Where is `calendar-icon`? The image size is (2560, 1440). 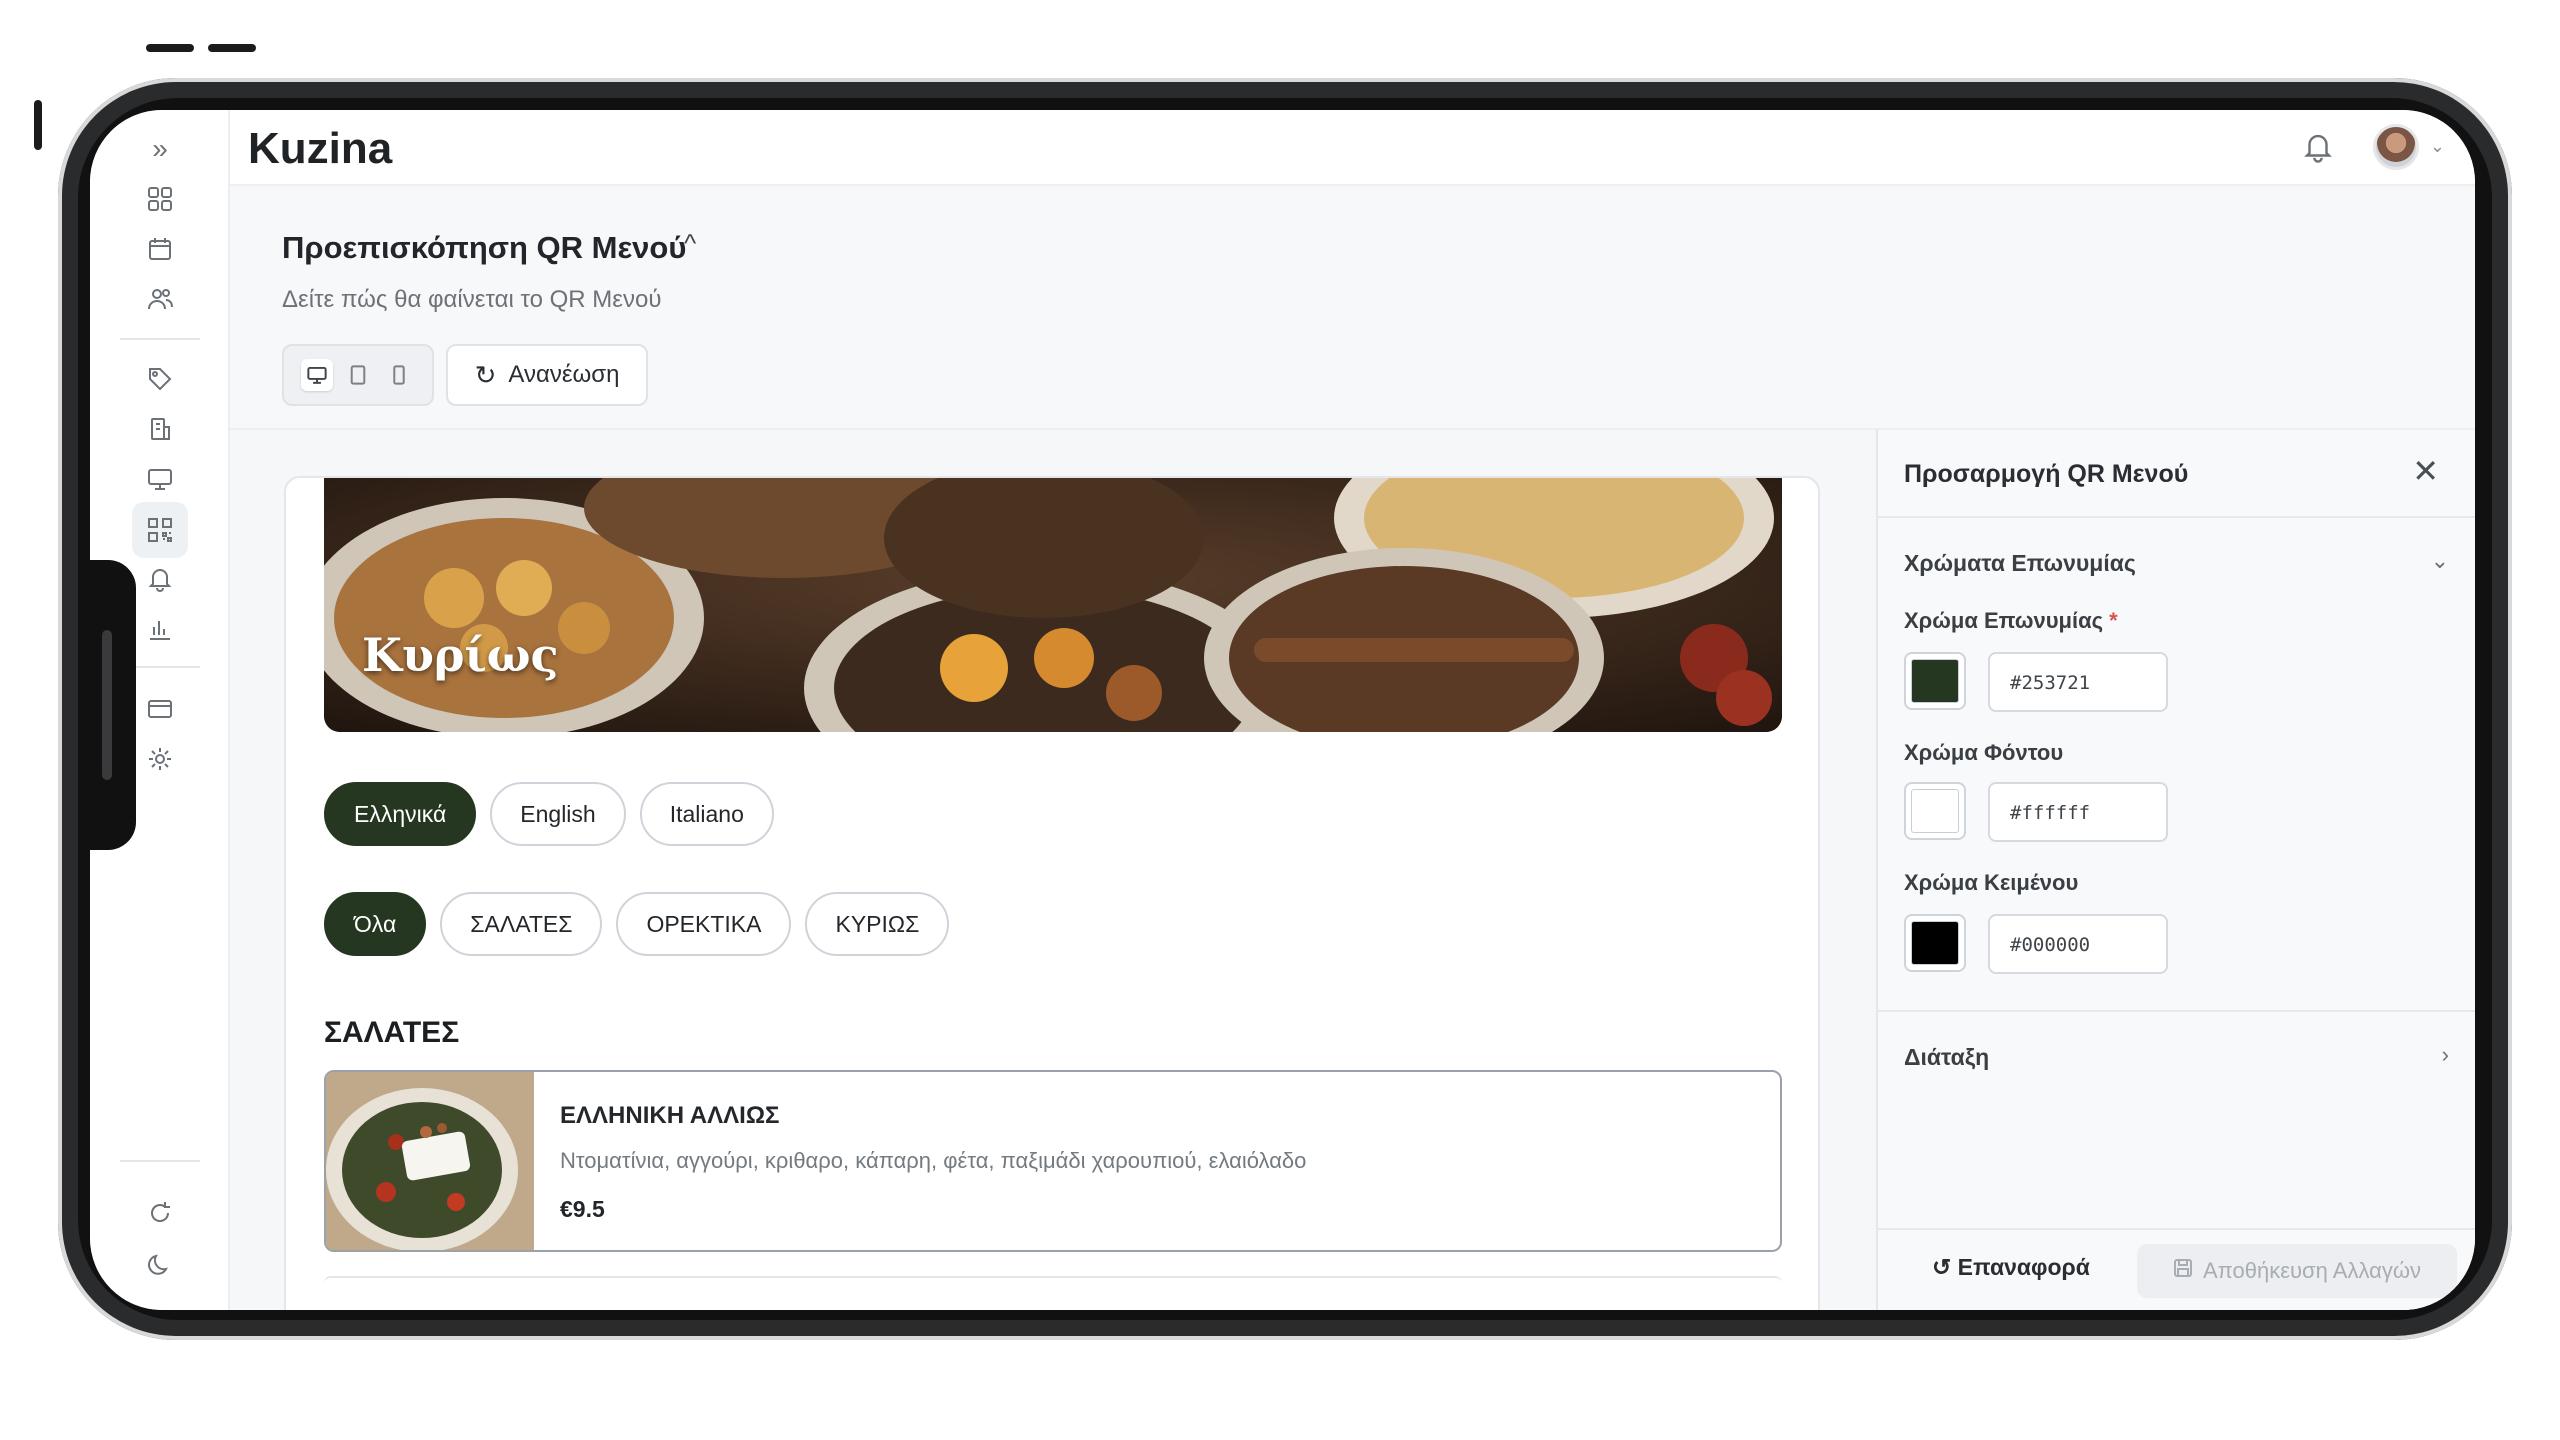 calendar-icon is located at coordinates (160, 249).